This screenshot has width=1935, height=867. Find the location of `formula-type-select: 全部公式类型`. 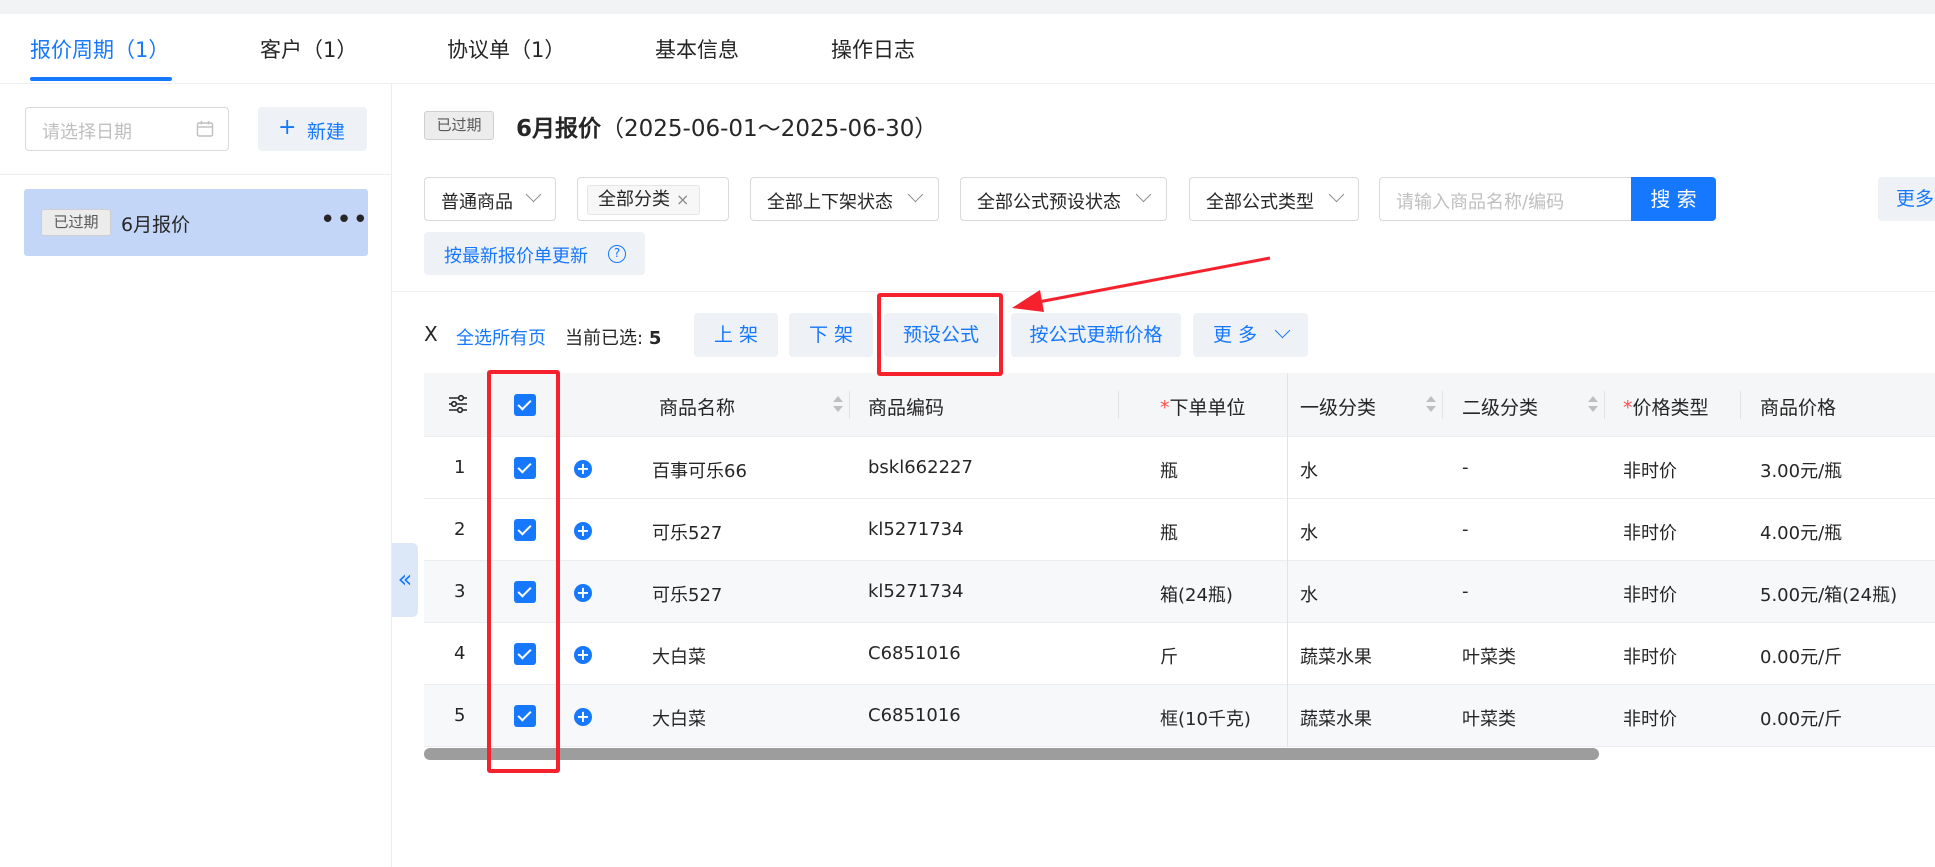

formula-type-select: 全部公式类型 is located at coordinates (1274, 199).